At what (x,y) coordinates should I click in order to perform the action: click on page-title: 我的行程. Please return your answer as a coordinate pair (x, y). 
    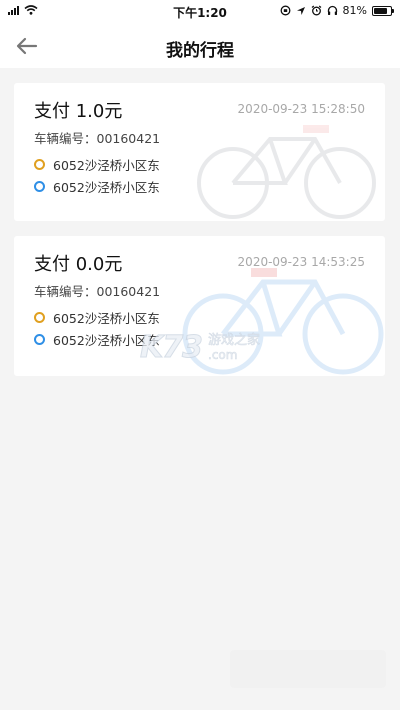
    Looking at the image, I should click on (200, 51).